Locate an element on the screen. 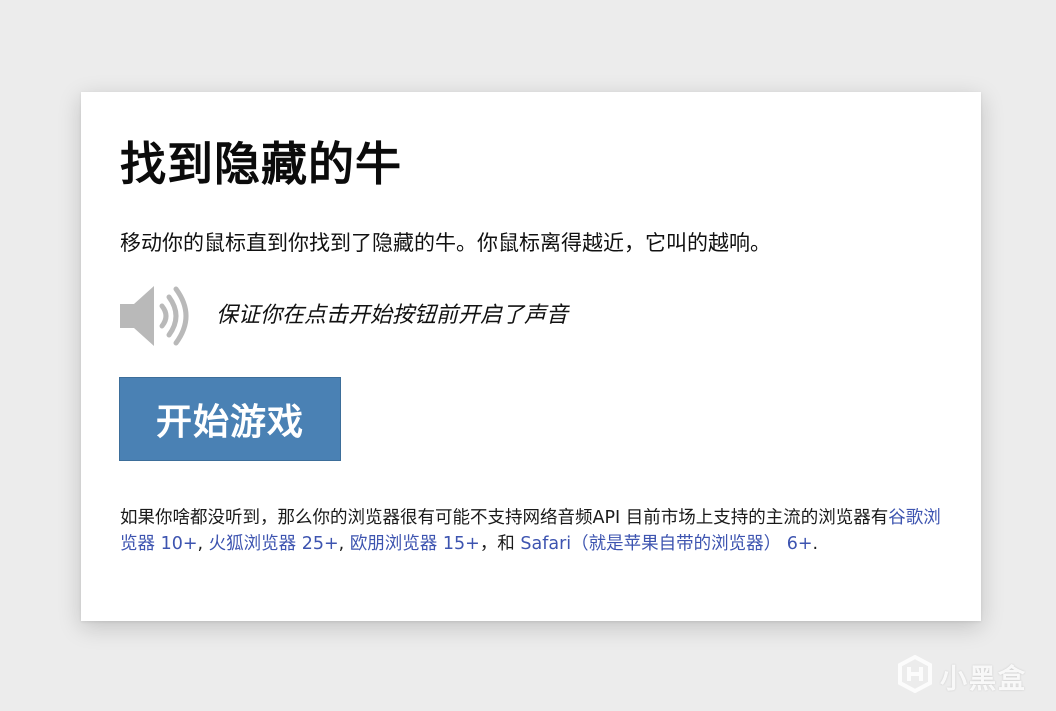 This screenshot has width=1056, height=711. intro-text: 移动你的鼠标直到你找到了隐藏的牛。你鼠标离得越近，它叫的越响。 is located at coordinates (445, 243).